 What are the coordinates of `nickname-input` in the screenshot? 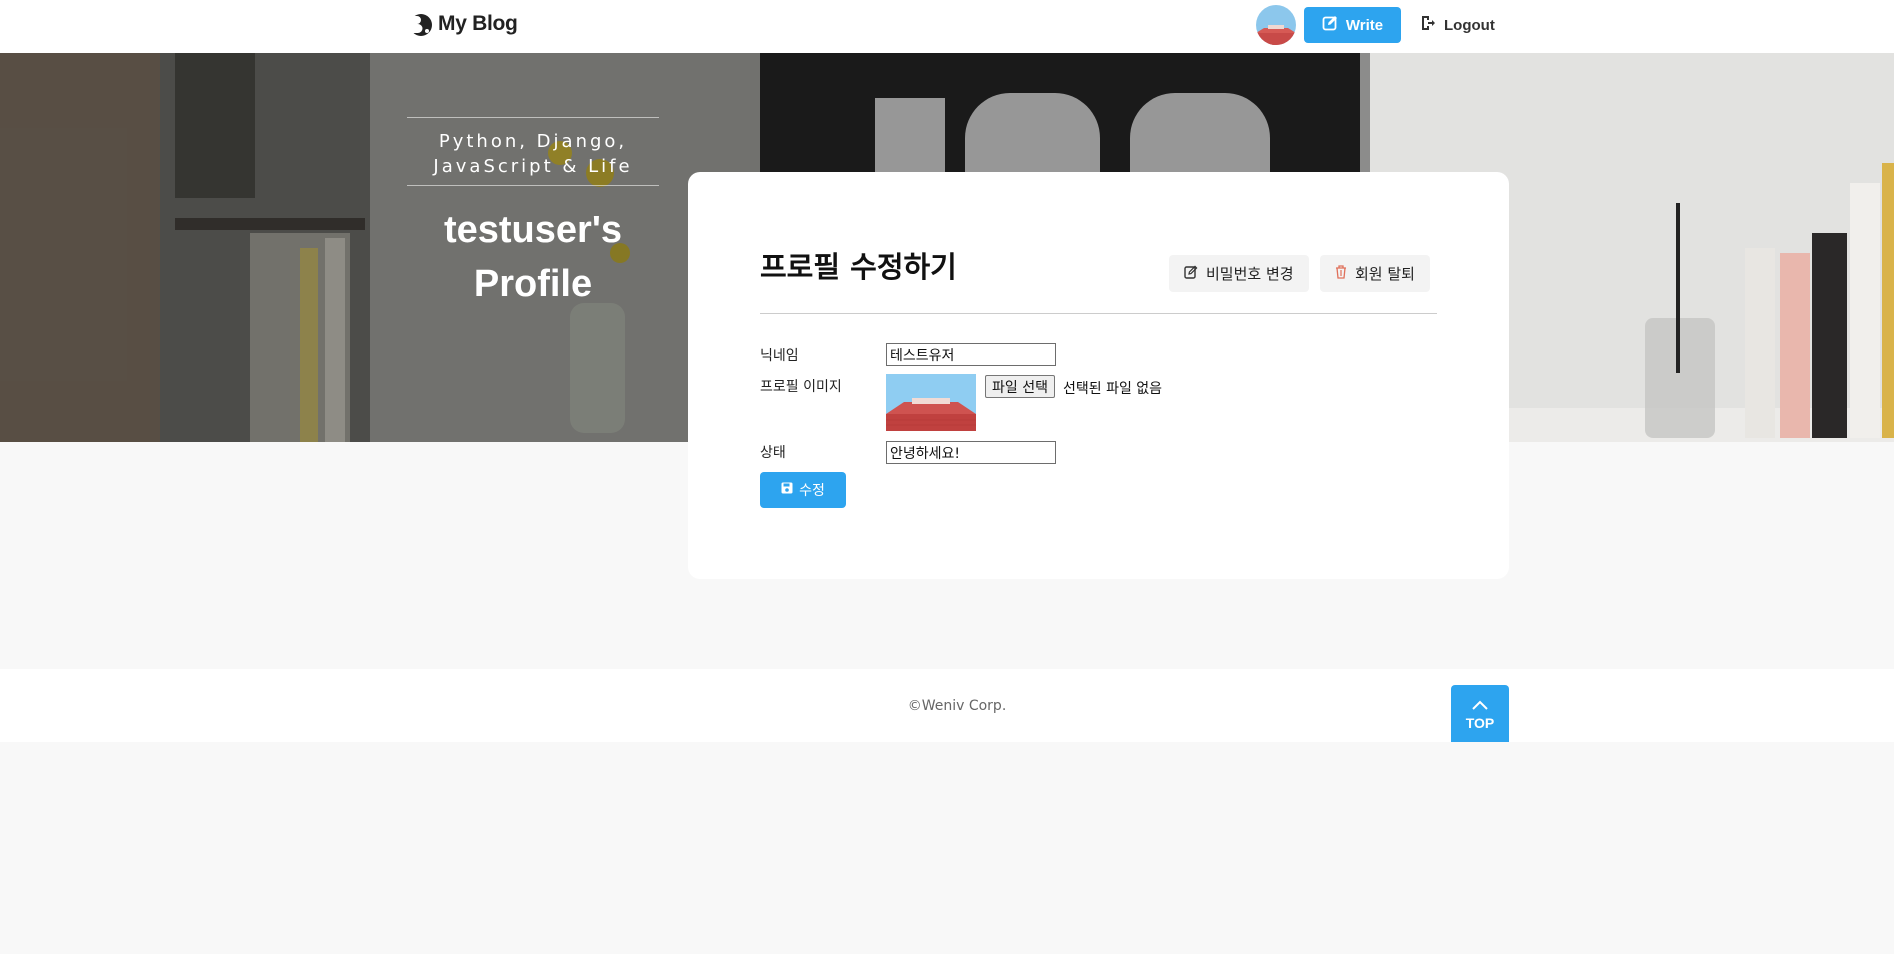 It's located at (971, 354).